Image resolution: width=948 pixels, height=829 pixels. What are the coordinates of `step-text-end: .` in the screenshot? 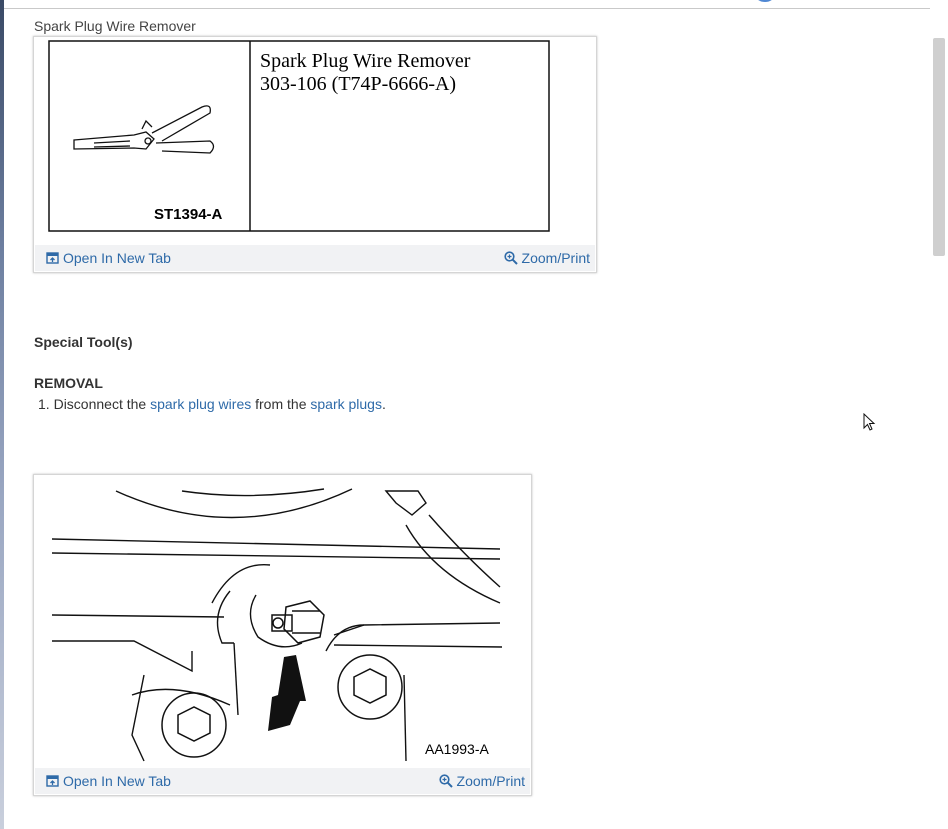 It's located at (383, 404).